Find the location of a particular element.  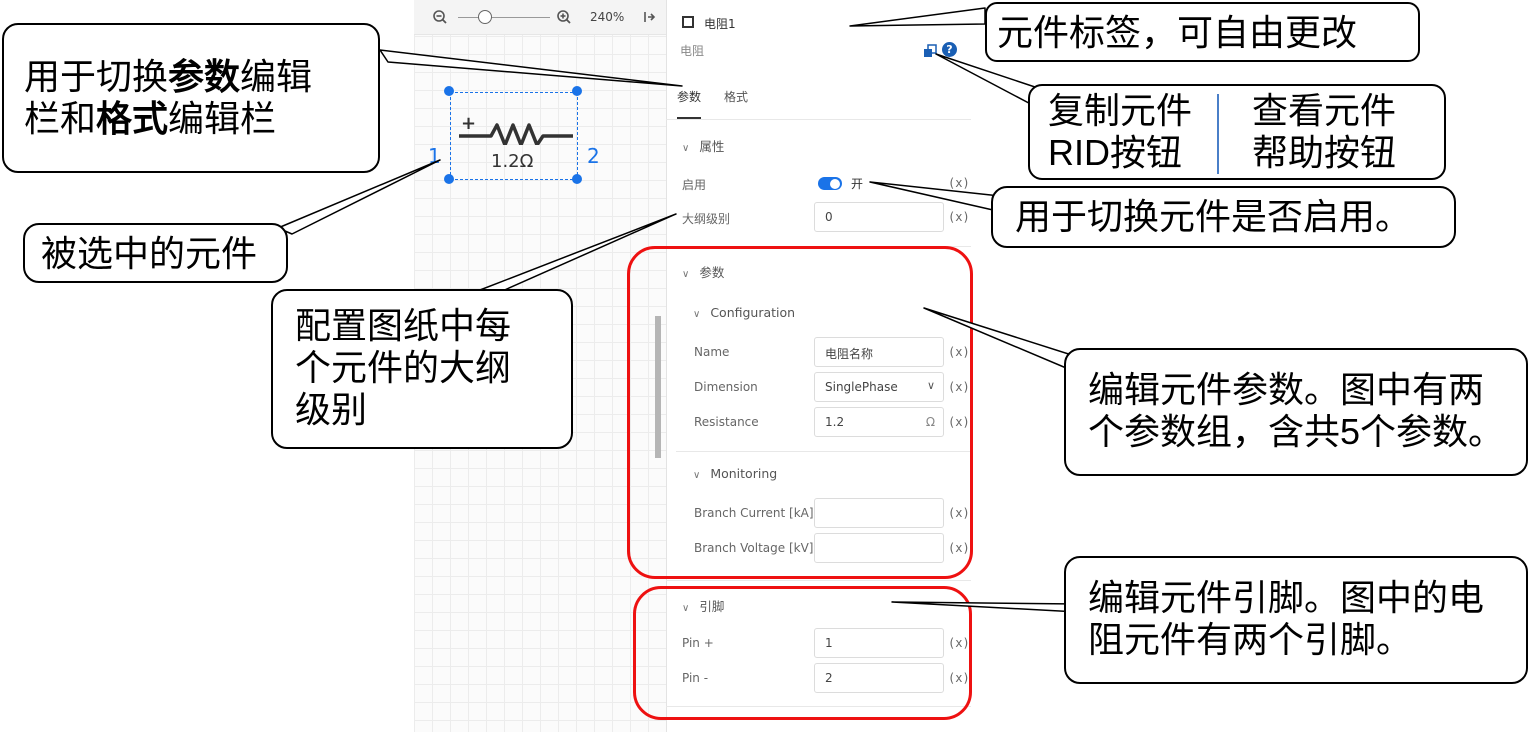

callout-label: 元件标签，可自由更改 is located at coordinates (1202, 32).